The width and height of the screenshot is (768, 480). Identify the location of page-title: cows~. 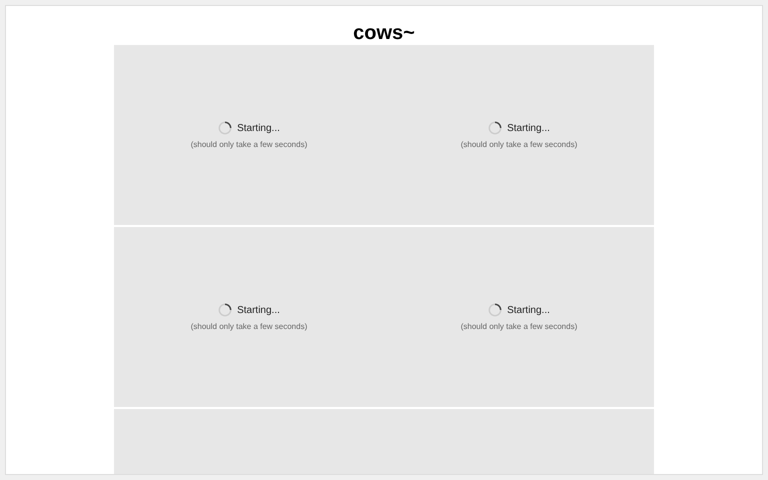
(384, 33).